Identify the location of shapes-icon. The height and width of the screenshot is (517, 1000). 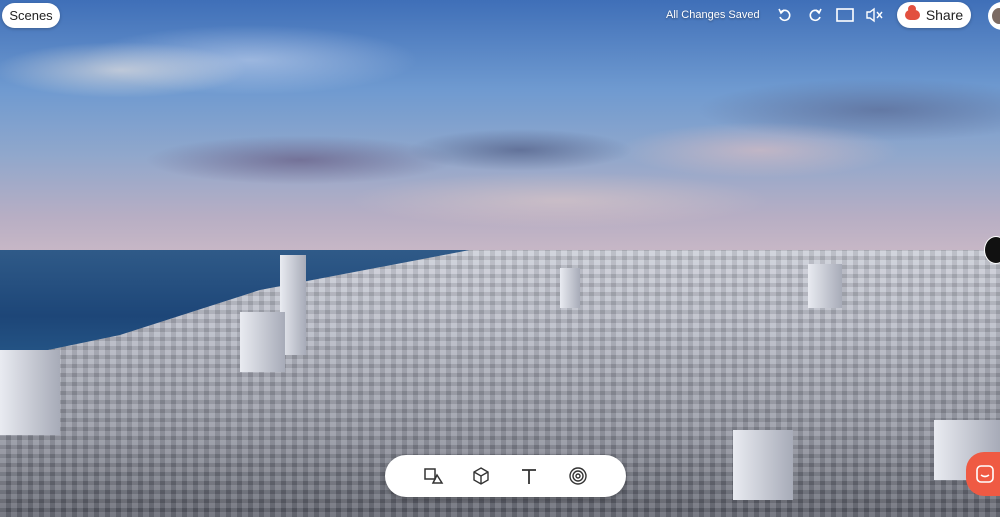
(433, 476).